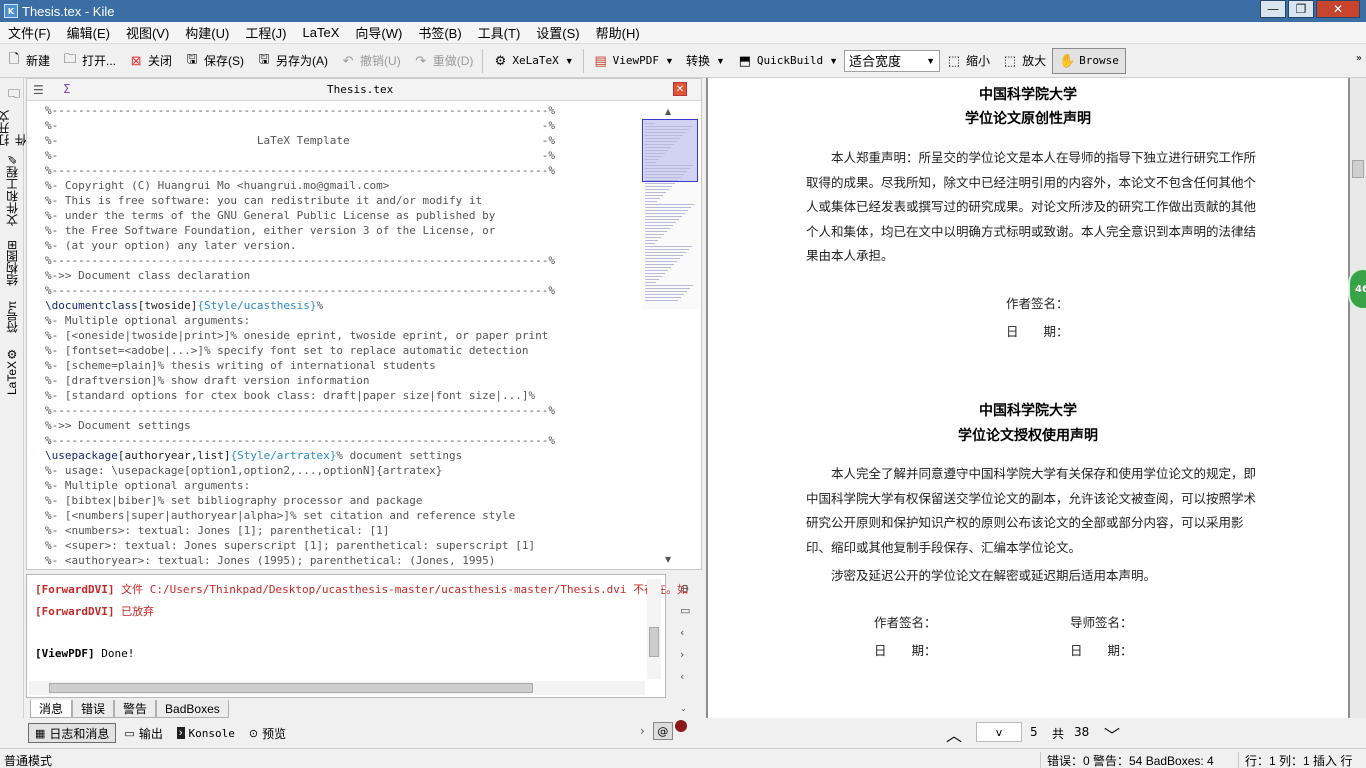 Image resolution: width=1366 pixels, height=768 pixels. I want to click on floating-badge: 46, so click(1357, 289).